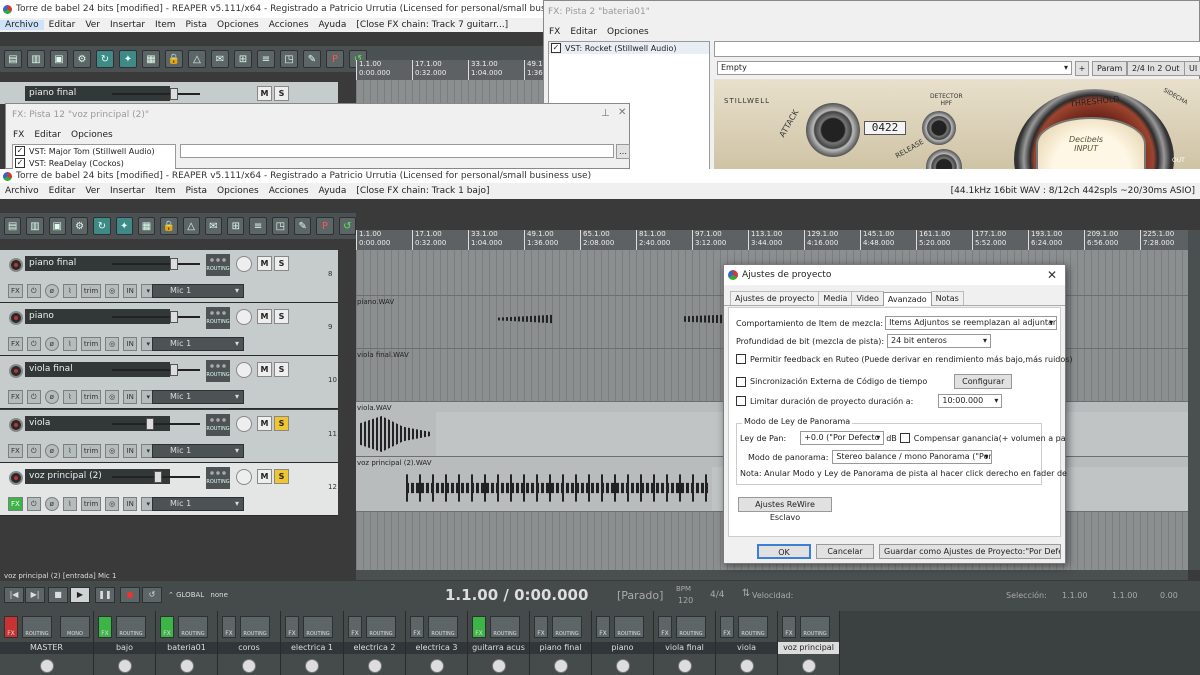 The width and height of the screenshot is (1200, 675). Describe the element at coordinates (741, 381) in the screenshot. I see `sync-checkbox` at that location.